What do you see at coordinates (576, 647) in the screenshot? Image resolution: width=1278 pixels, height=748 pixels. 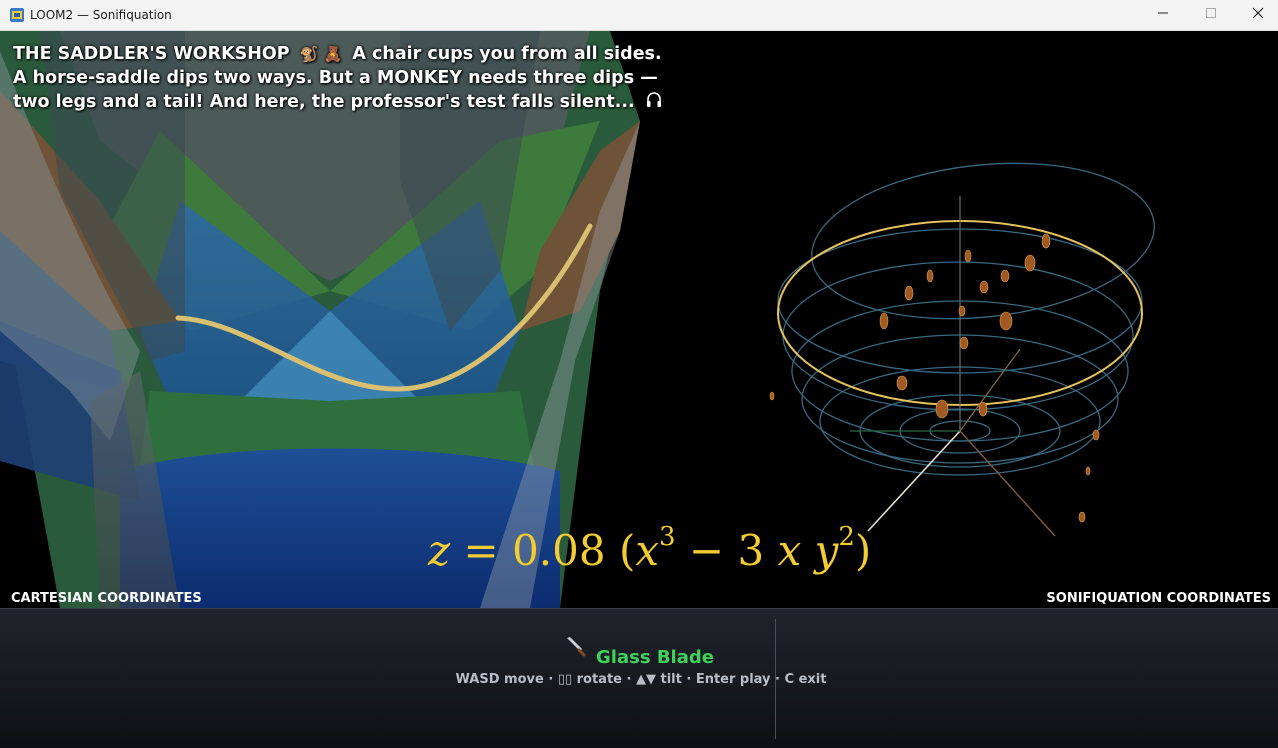 I see `knife-icon` at bounding box center [576, 647].